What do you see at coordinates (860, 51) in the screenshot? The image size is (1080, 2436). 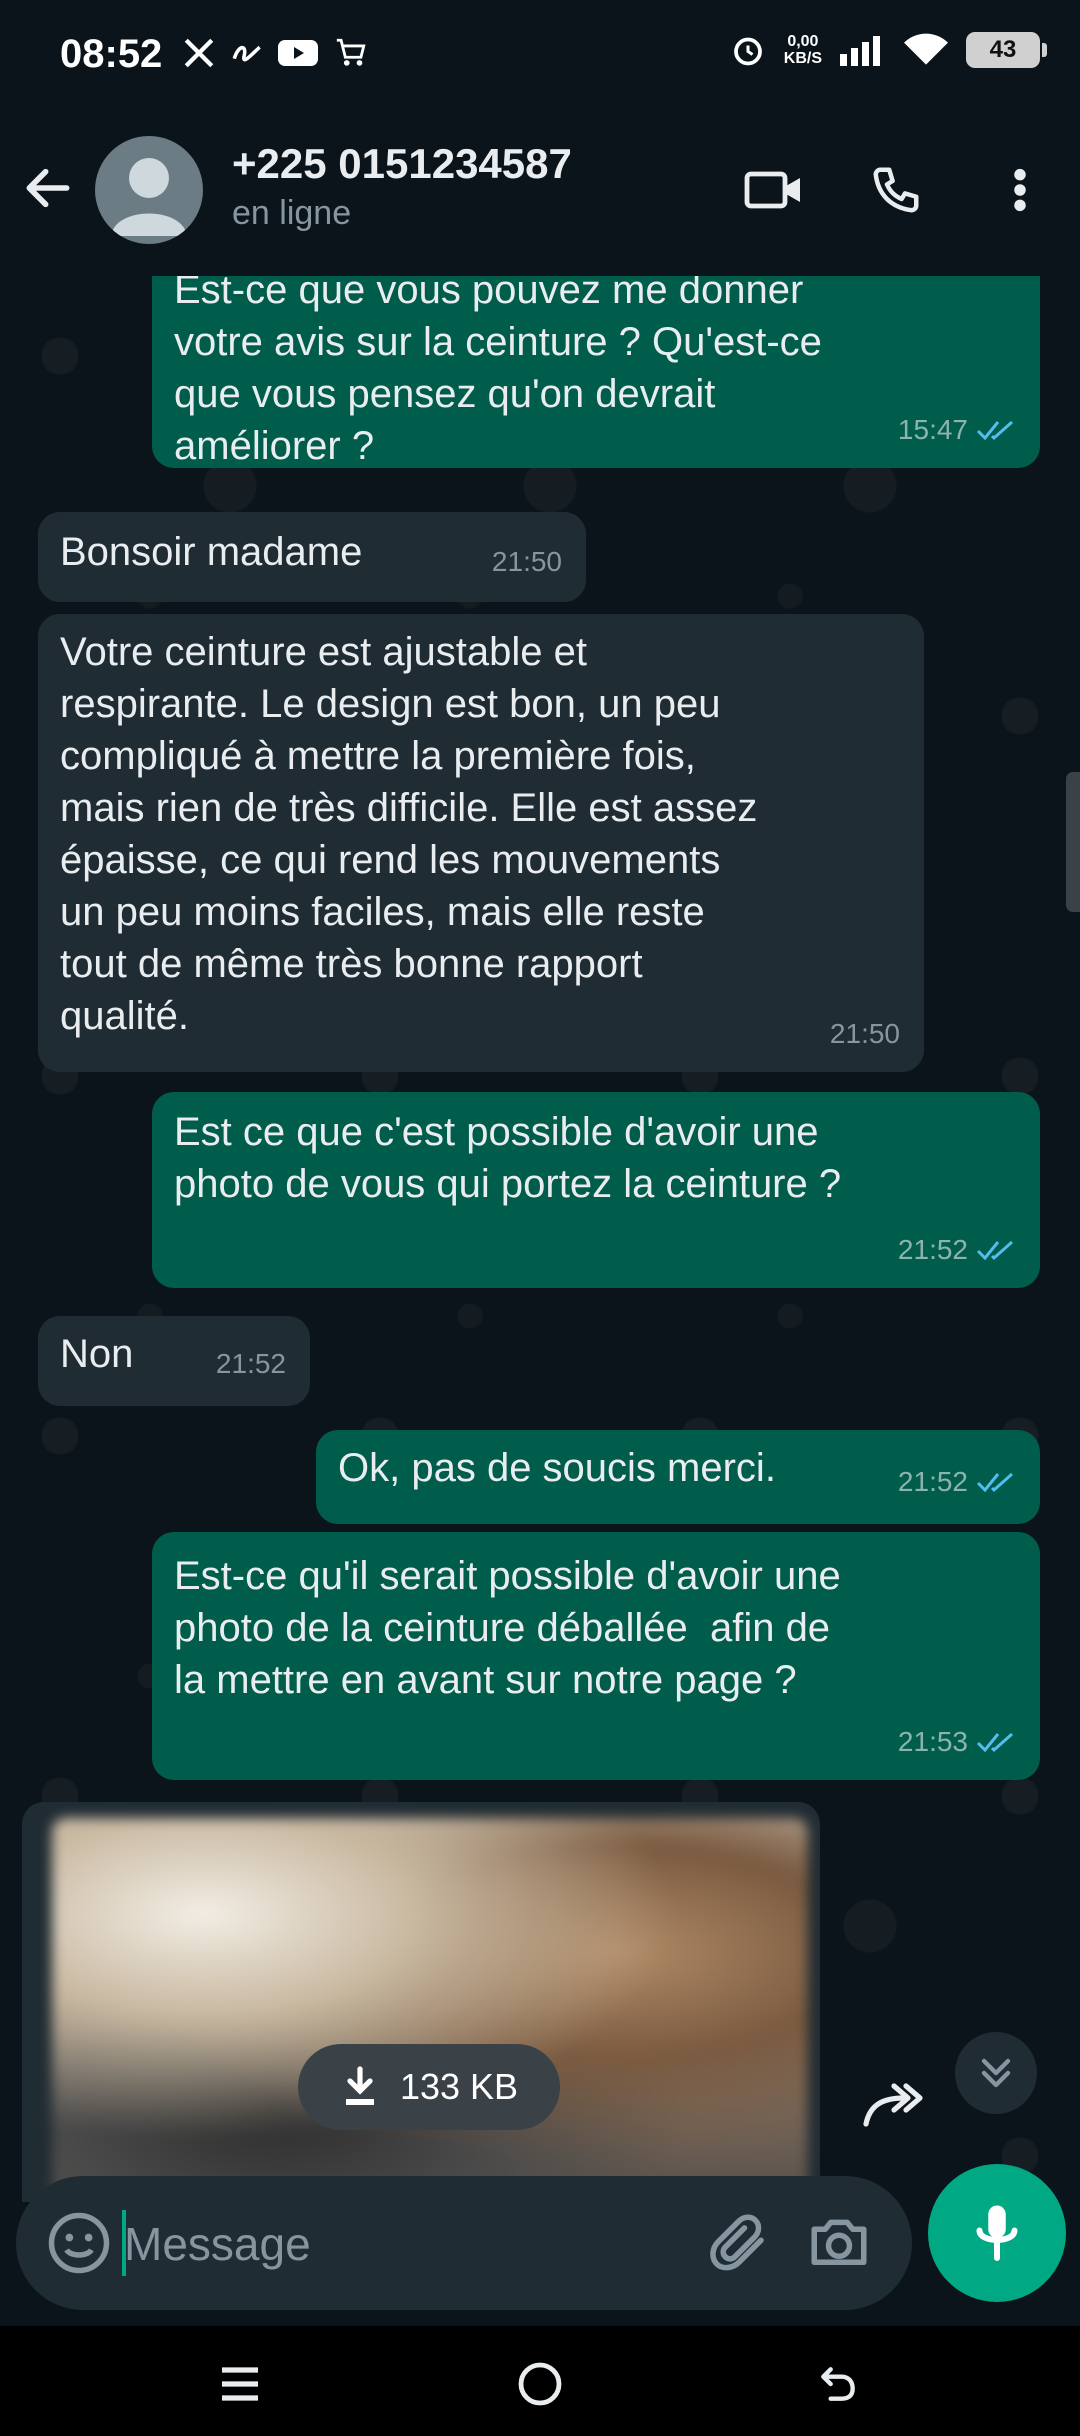 I see `signal-icon` at bounding box center [860, 51].